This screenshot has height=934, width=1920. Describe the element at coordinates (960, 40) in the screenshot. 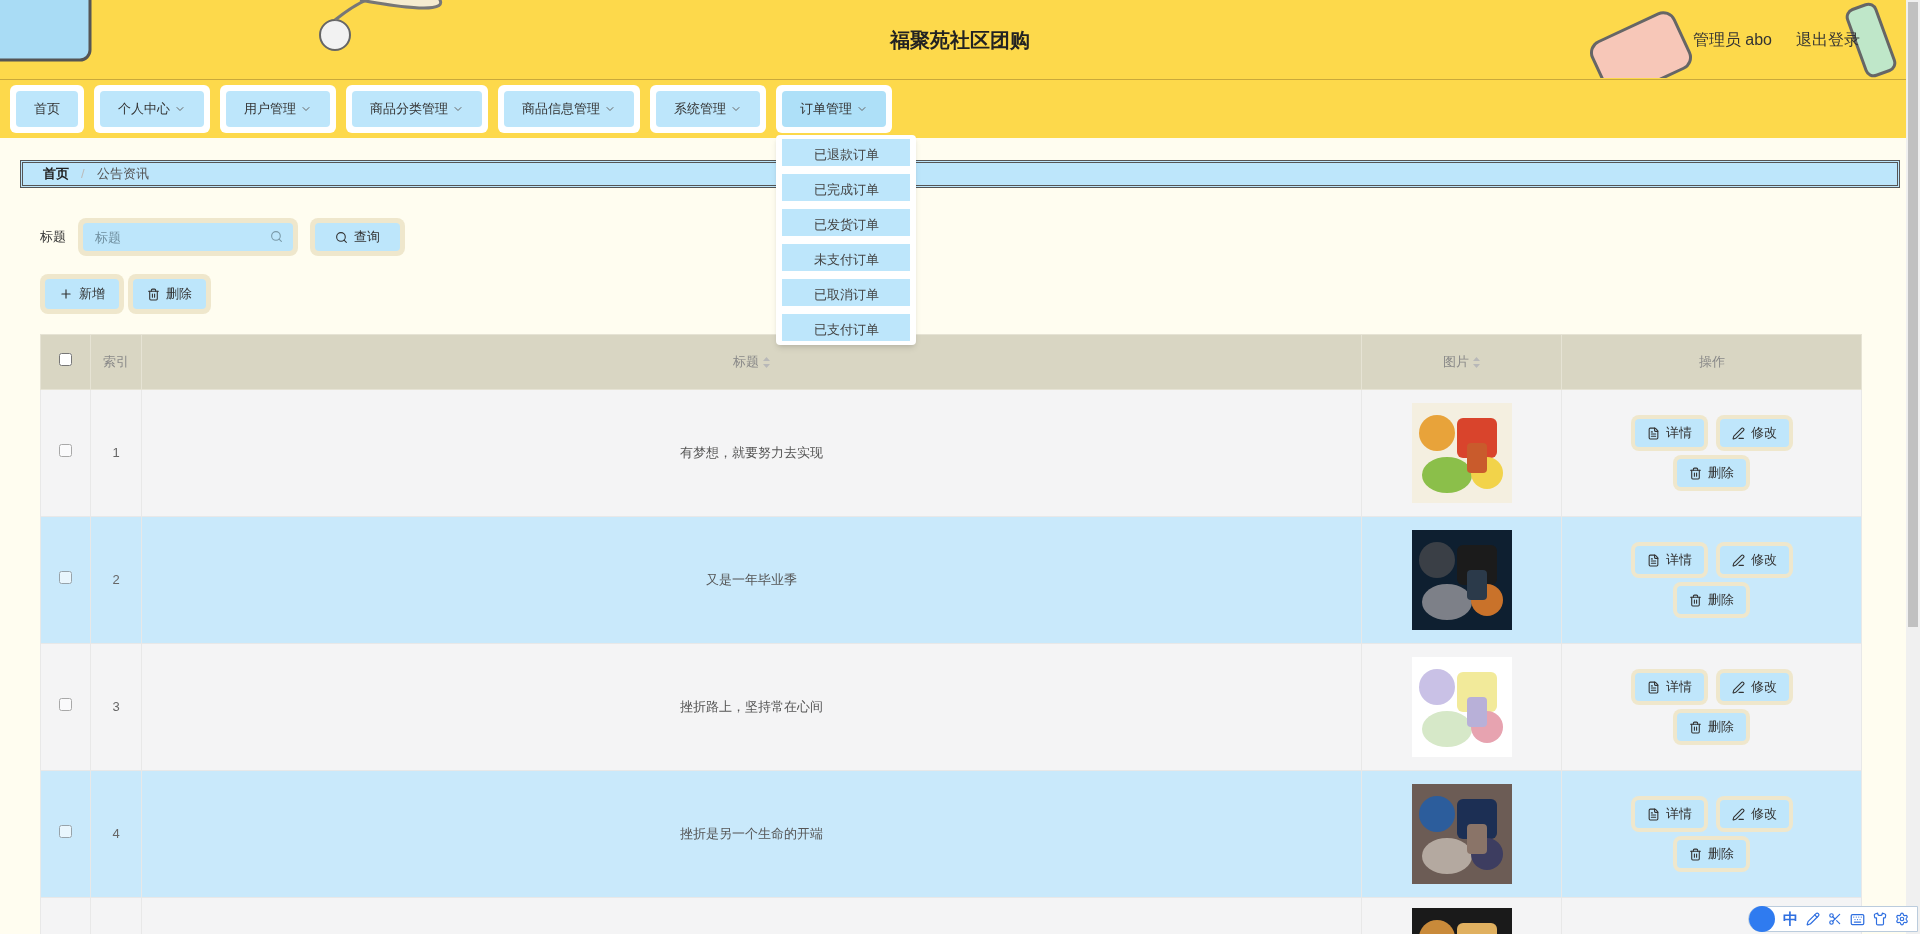

I see `site-title: 福聚苑社区团购` at that location.